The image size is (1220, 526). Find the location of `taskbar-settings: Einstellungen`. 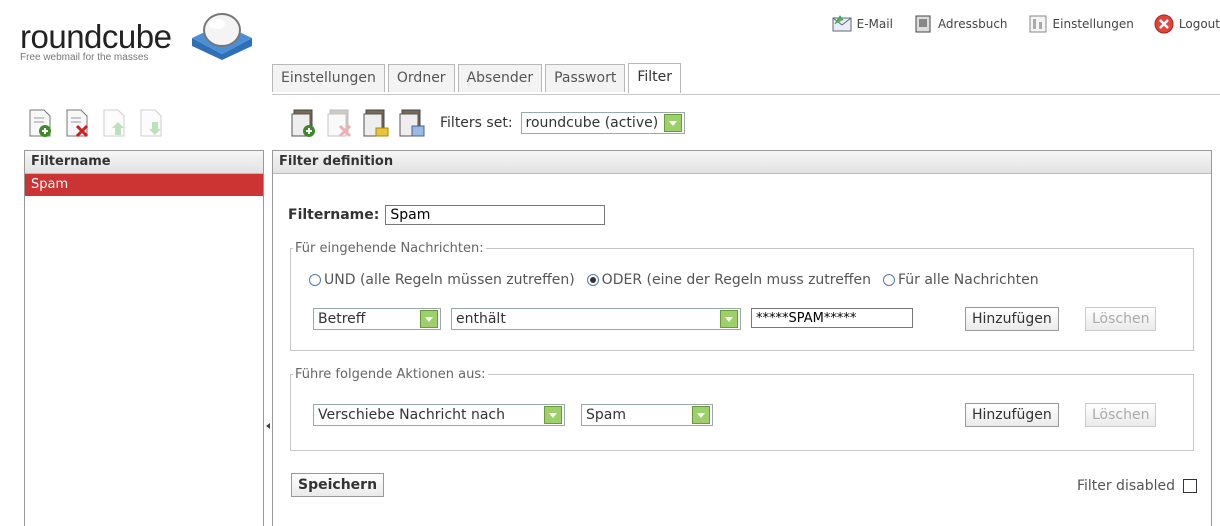

taskbar-settings: Einstellungen is located at coordinates (1081, 24).